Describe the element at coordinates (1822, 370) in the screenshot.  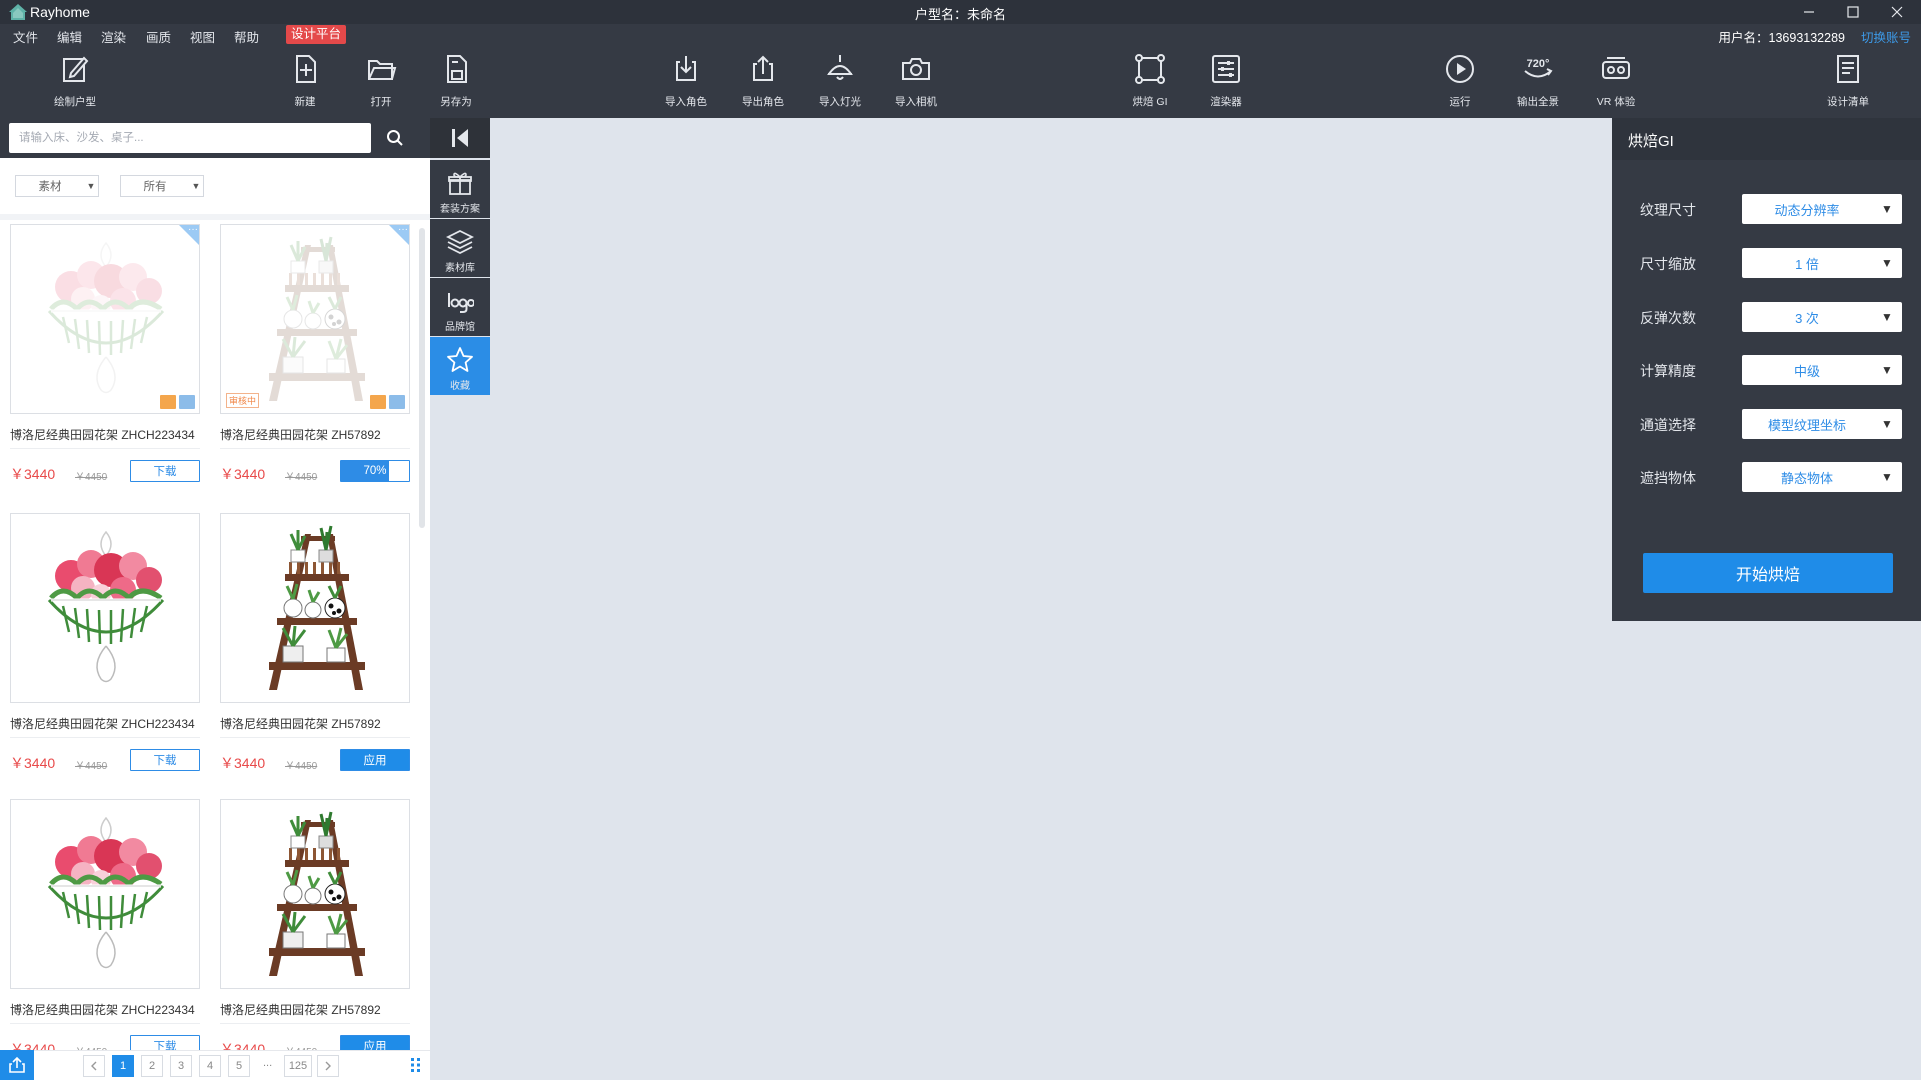
I see `precision-select: 中级 ▼` at that location.